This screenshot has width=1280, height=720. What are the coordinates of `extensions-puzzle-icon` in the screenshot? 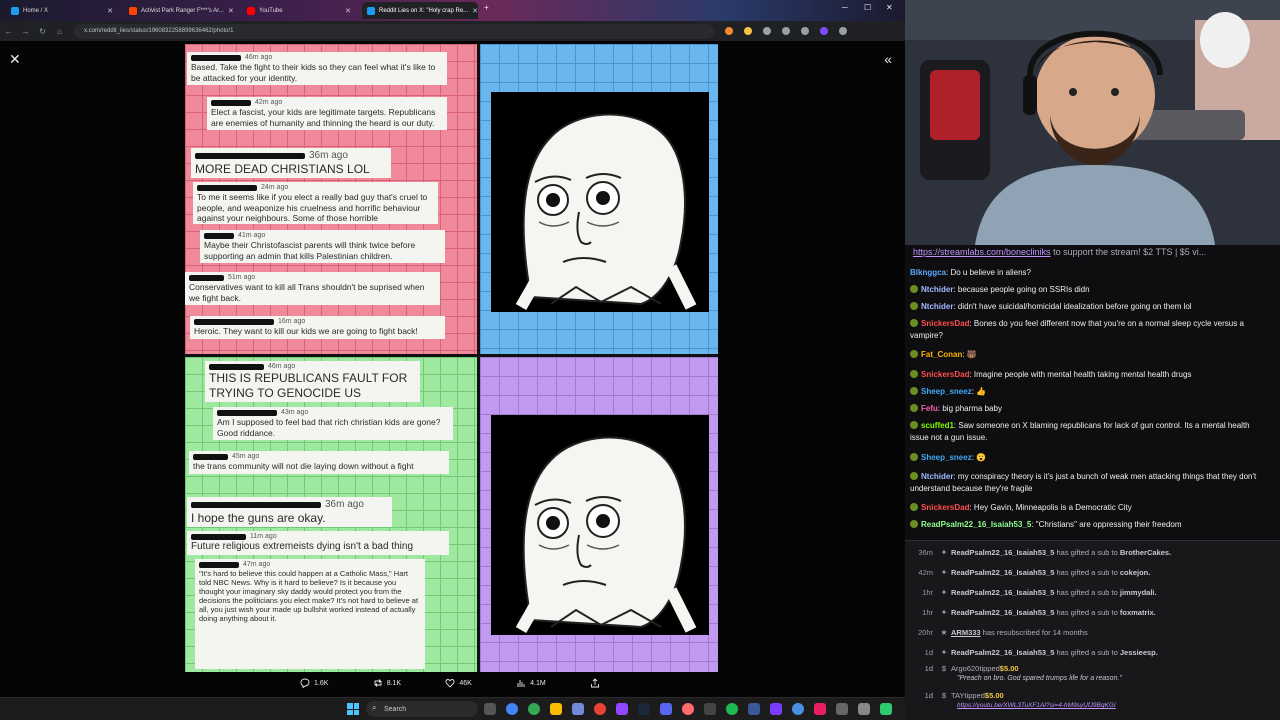 It's located at (805, 31).